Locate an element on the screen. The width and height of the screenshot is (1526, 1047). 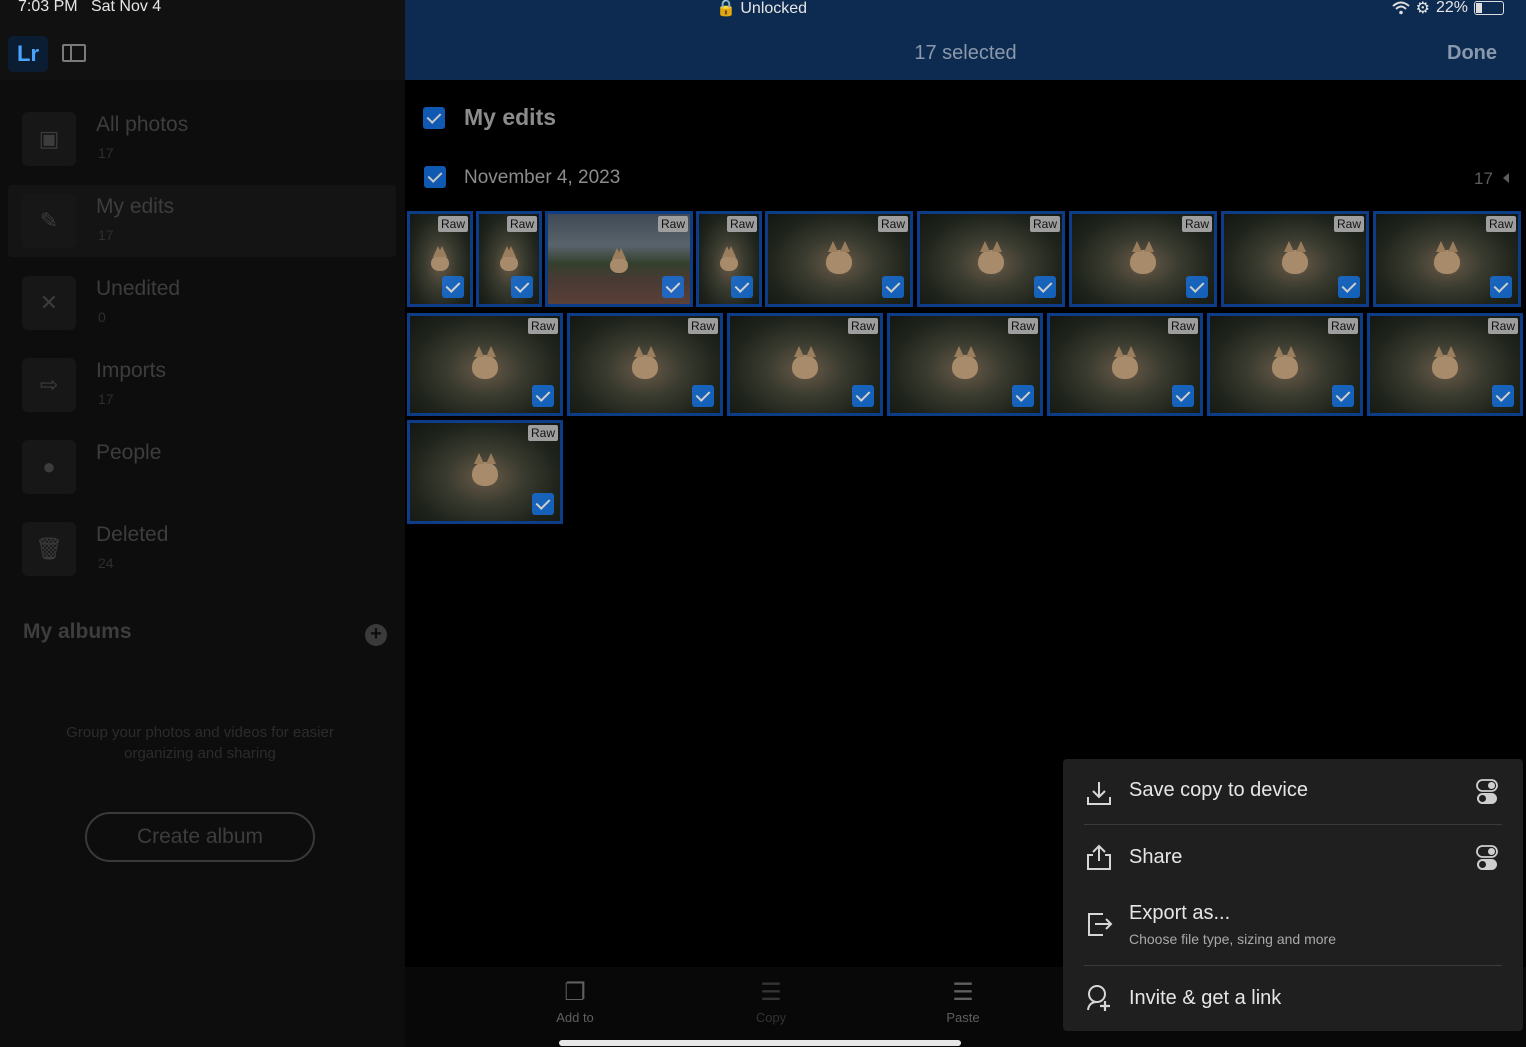
done-button: Done is located at coordinates (1472, 53).